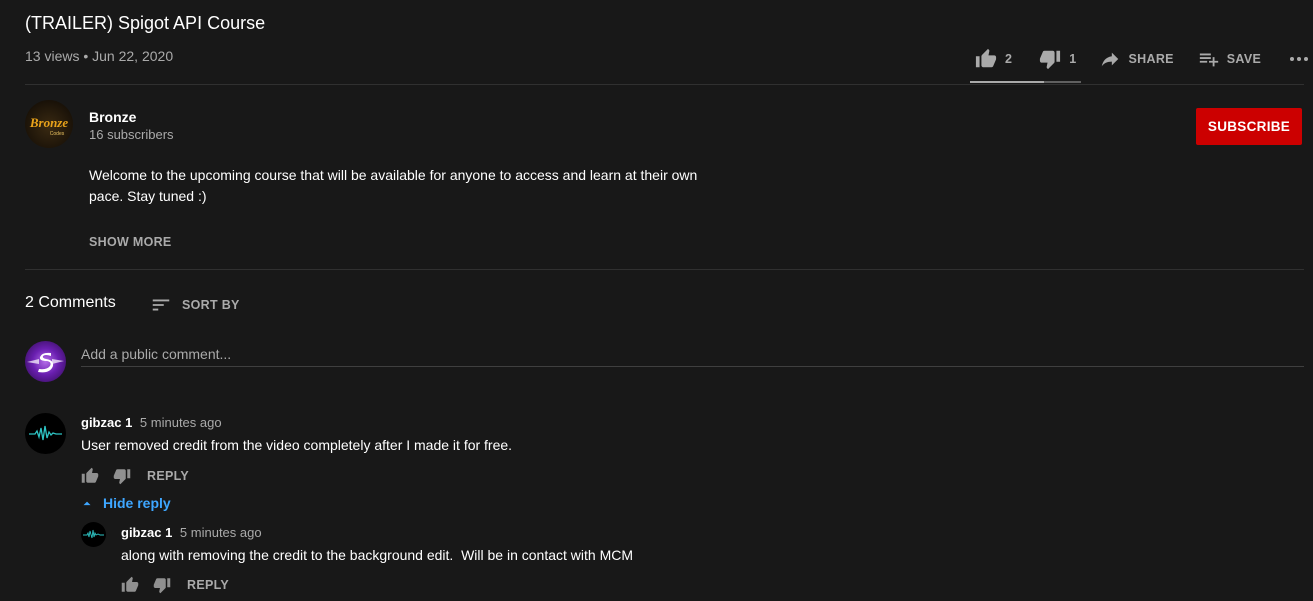 This screenshot has height=601, width=1313. What do you see at coordinates (161, 305) in the screenshot?
I see `sort-icon` at bounding box center [161, 305].